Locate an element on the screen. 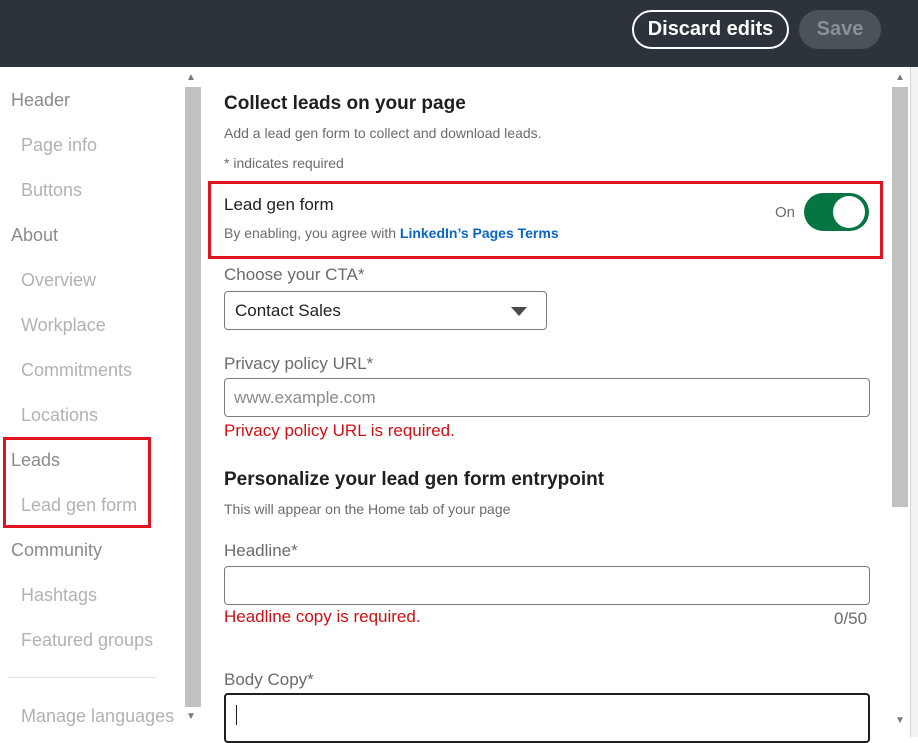 The height and width of the screenshot is (743, 918). headline-error: Headline copy is required. is located at coordinates (322, 616).